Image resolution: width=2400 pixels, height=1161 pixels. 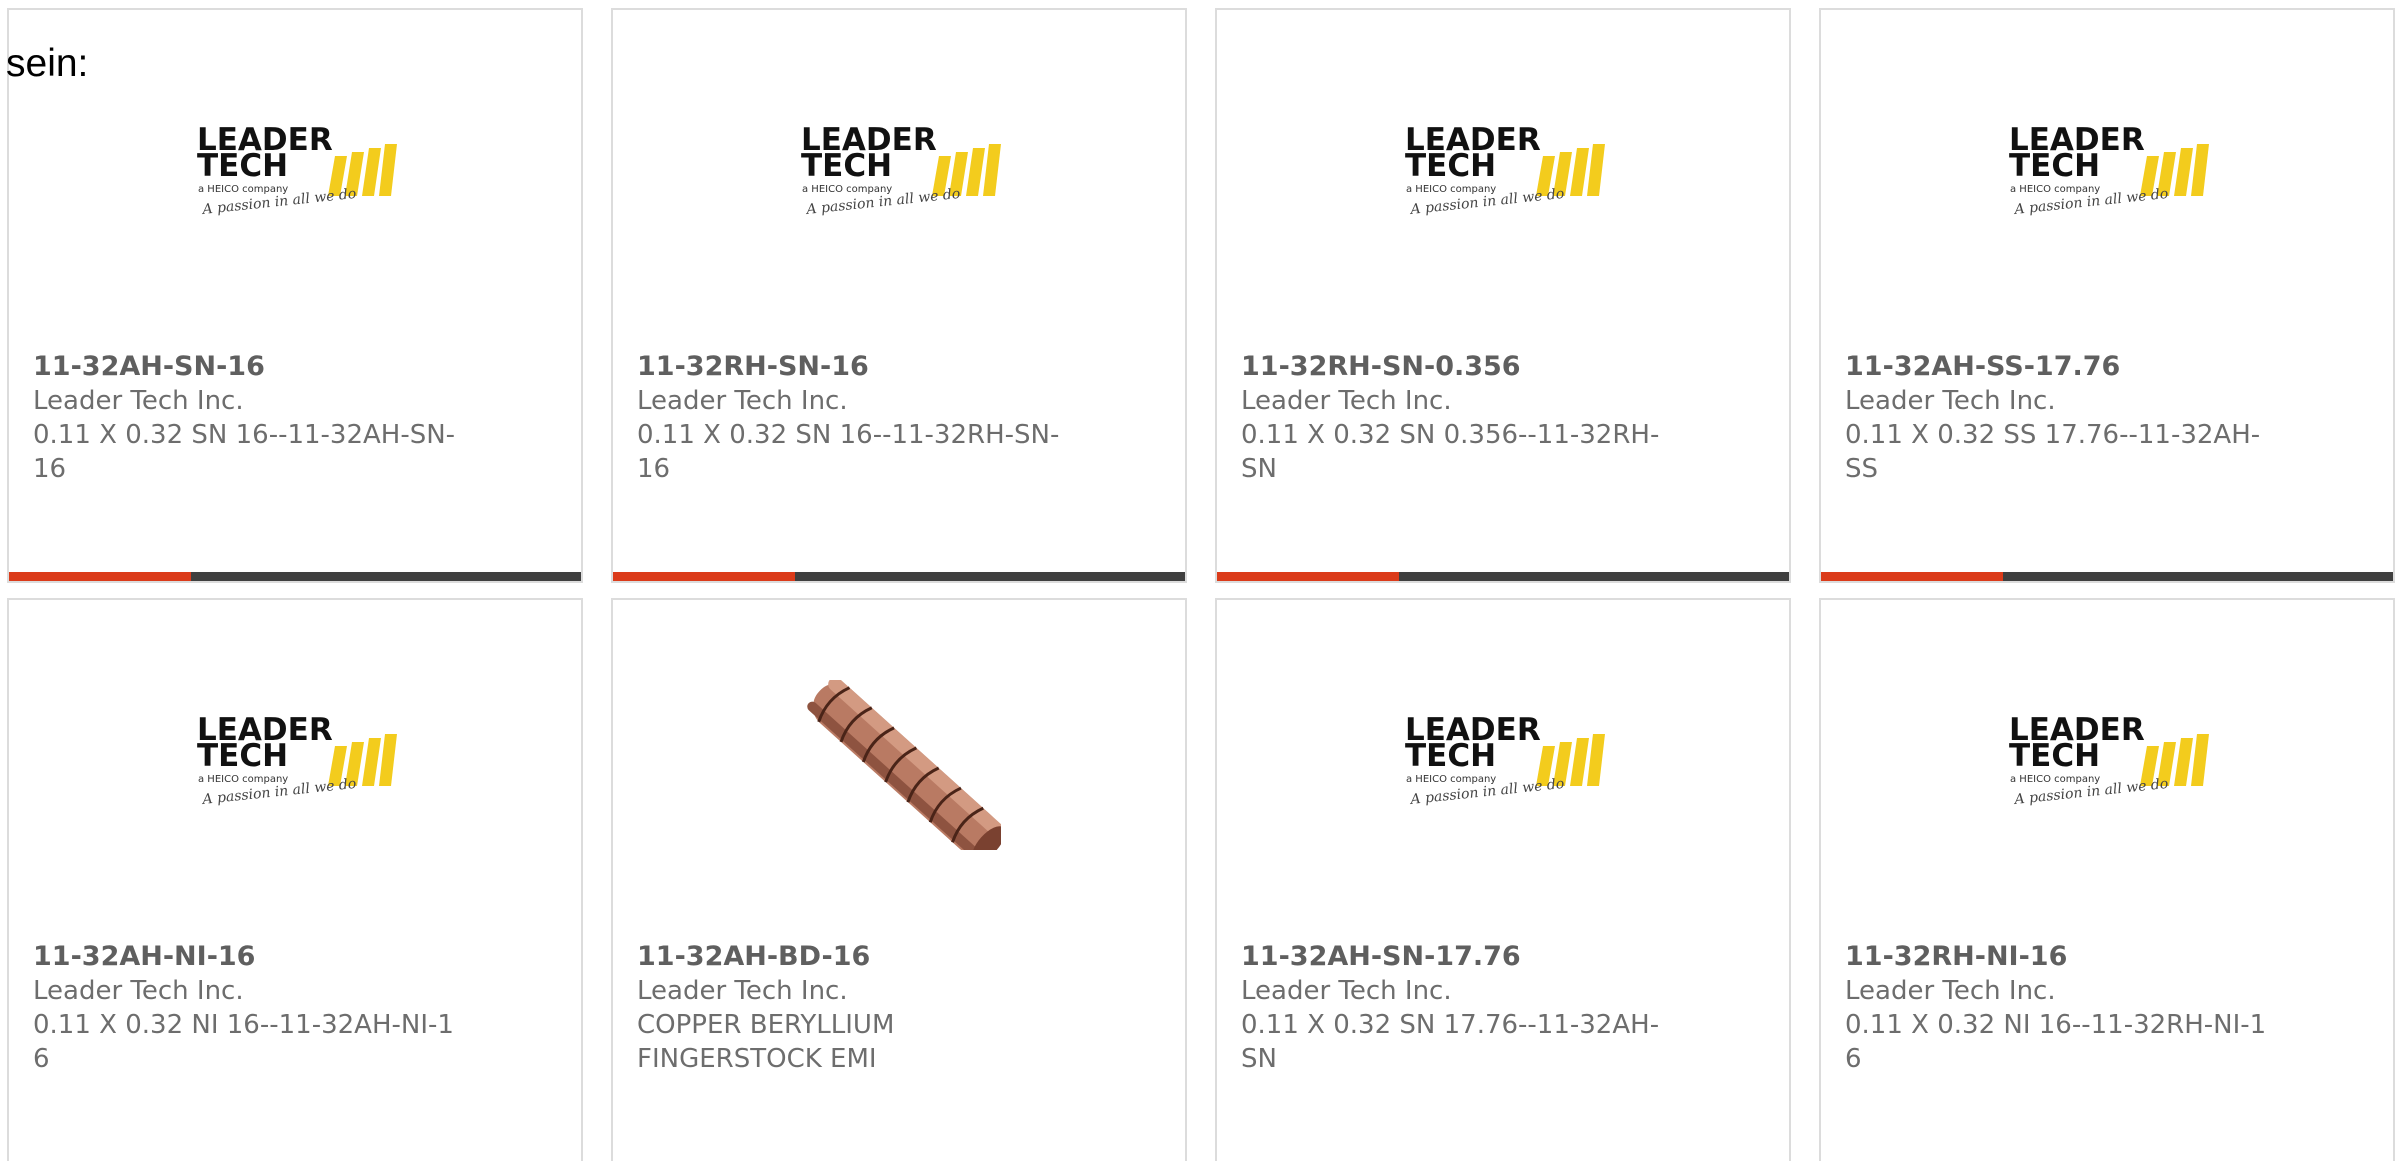 What do you see at coordinates (766, 1042) in the screenshot?
I see `description: COPPER BERYLLIUM FINGERSTOCK EMI` at bounding box center [766, 1042].